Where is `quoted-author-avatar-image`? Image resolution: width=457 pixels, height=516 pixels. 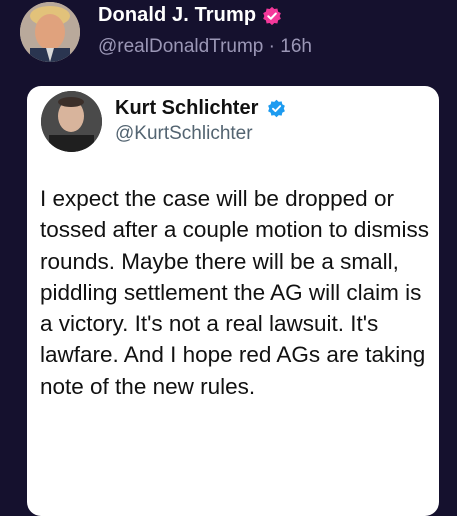 quoted-author-avatar-image is located at coordinates (71, 121).